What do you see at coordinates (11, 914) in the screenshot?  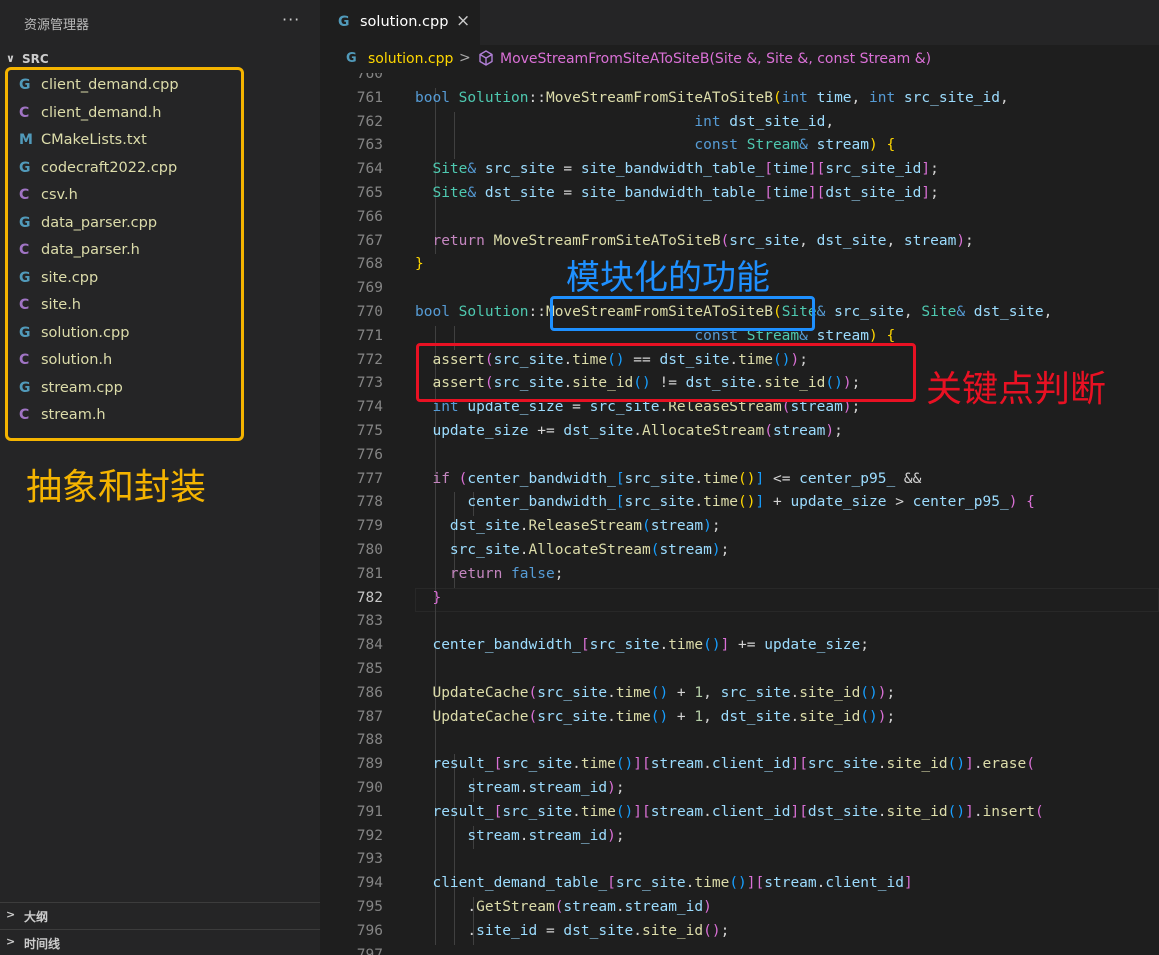 I see `chevron-right-icon: >` at bounding box center [11, 914].